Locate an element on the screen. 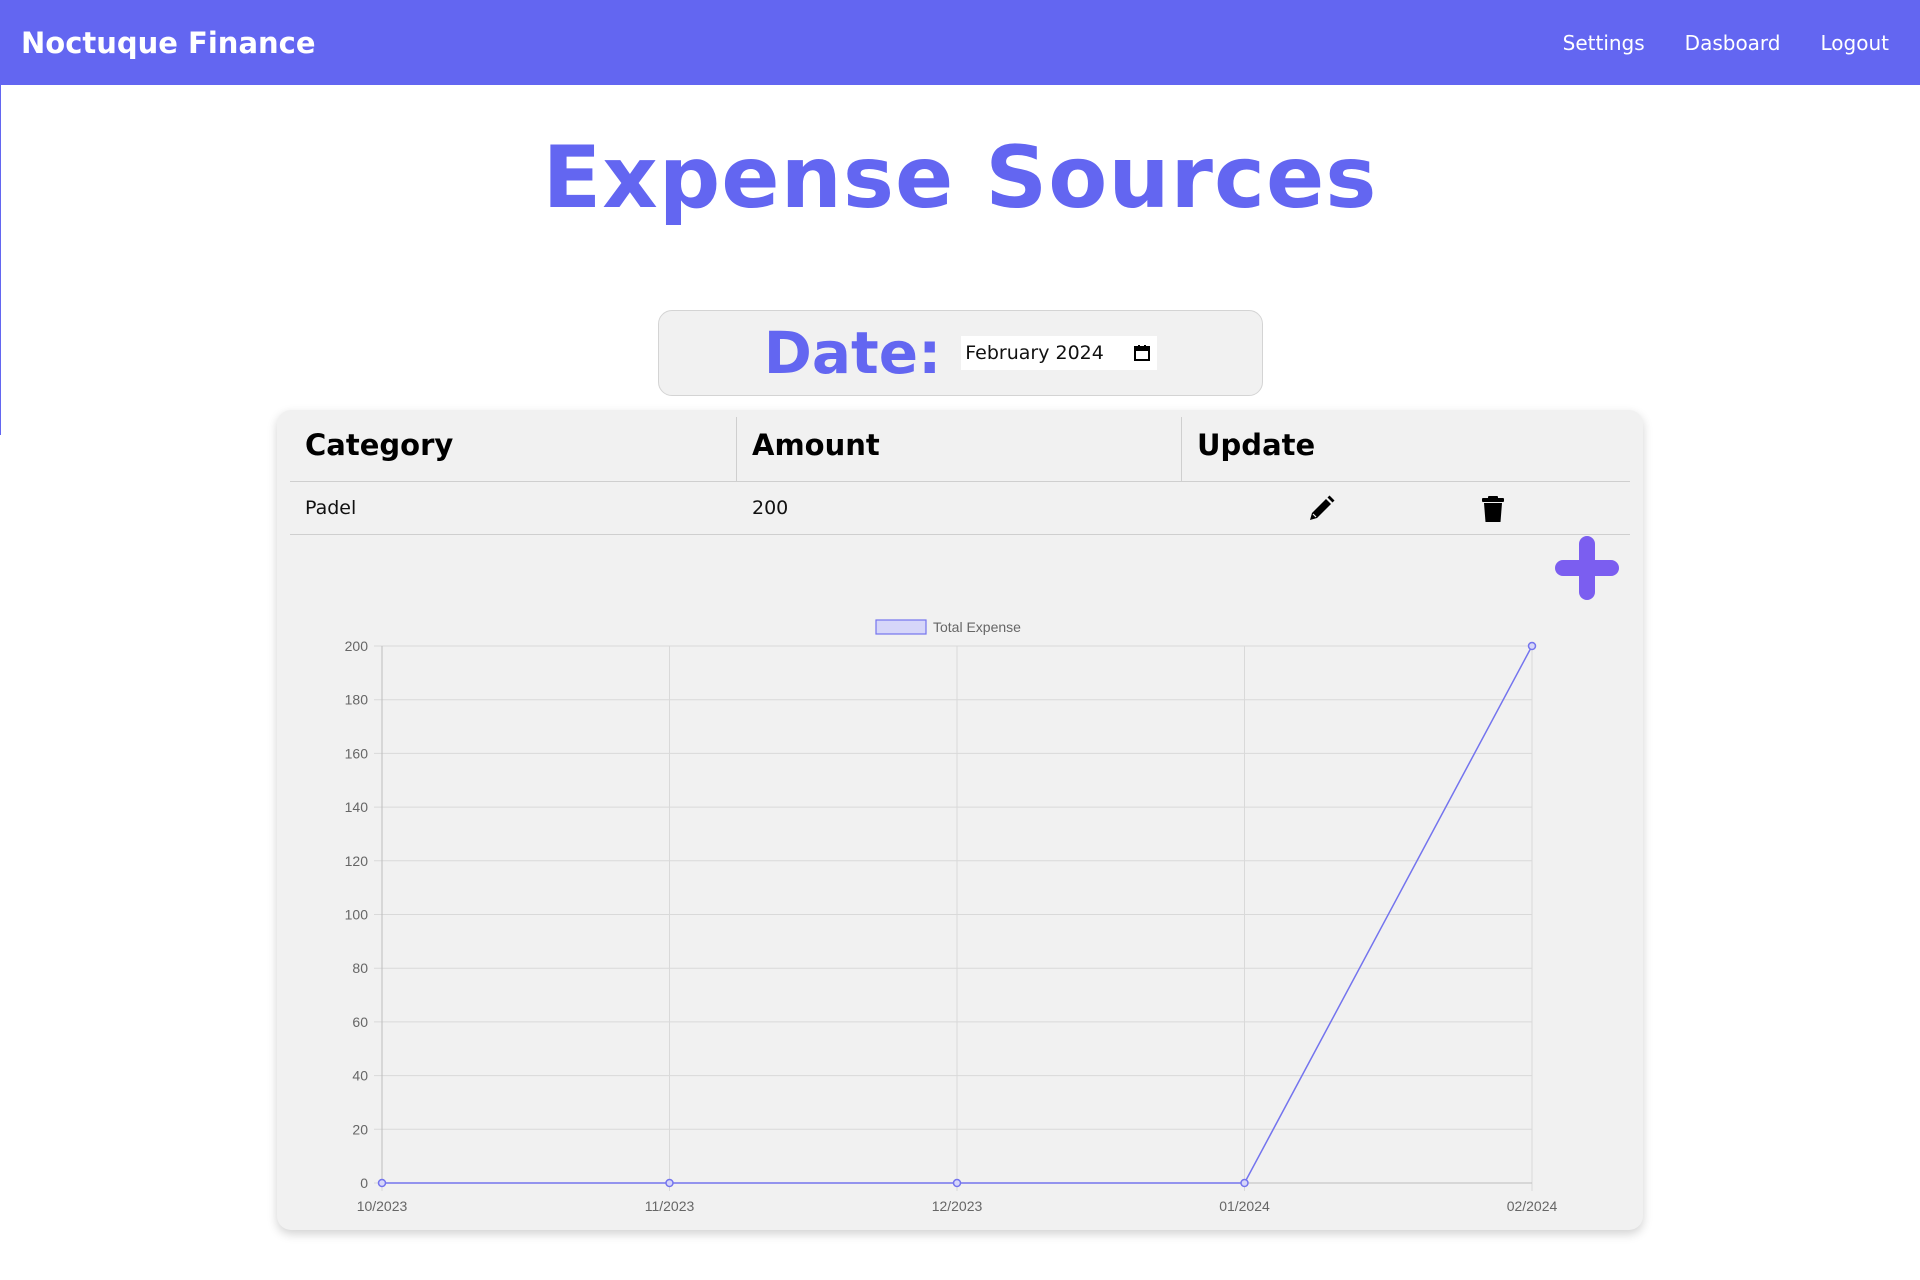 This screenshot has width=1920, height=1280. trash-icon is located at coordinates (1493, 509).